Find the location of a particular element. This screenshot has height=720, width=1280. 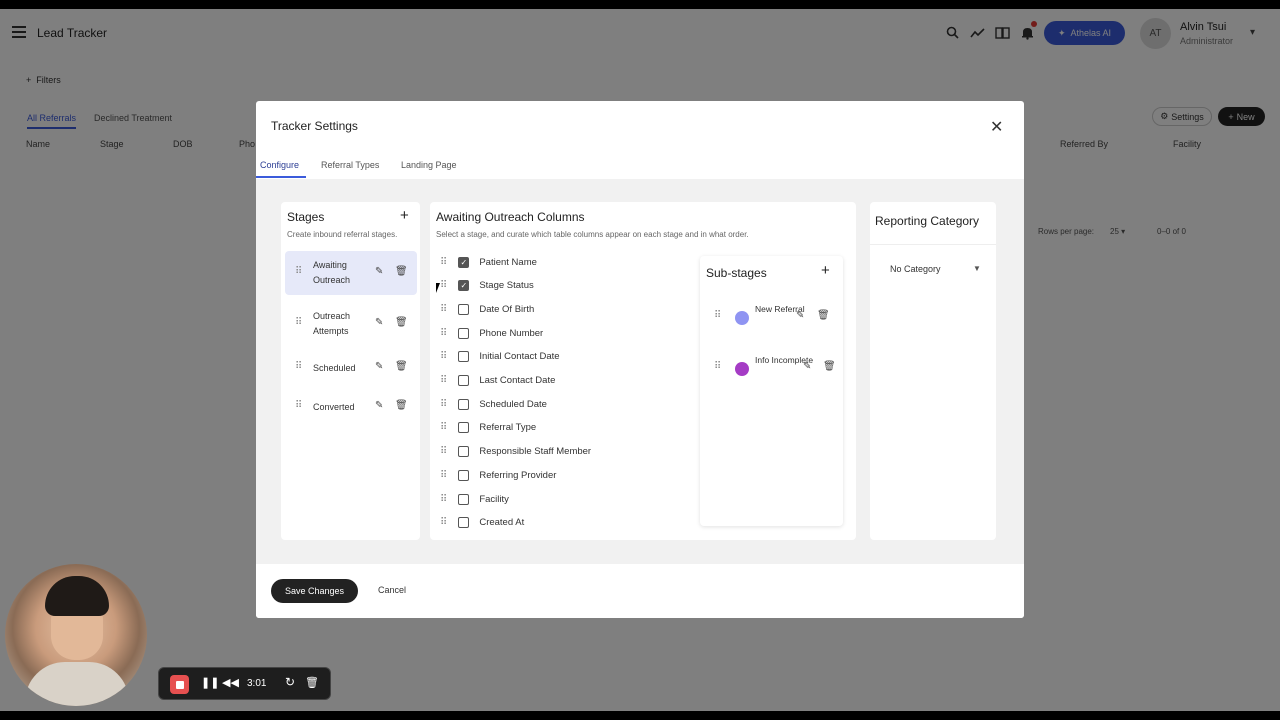

recording-controls: ❚❚ ◀◀ 3:01 ↻ 🗑 is located at coordinates (244, 683).